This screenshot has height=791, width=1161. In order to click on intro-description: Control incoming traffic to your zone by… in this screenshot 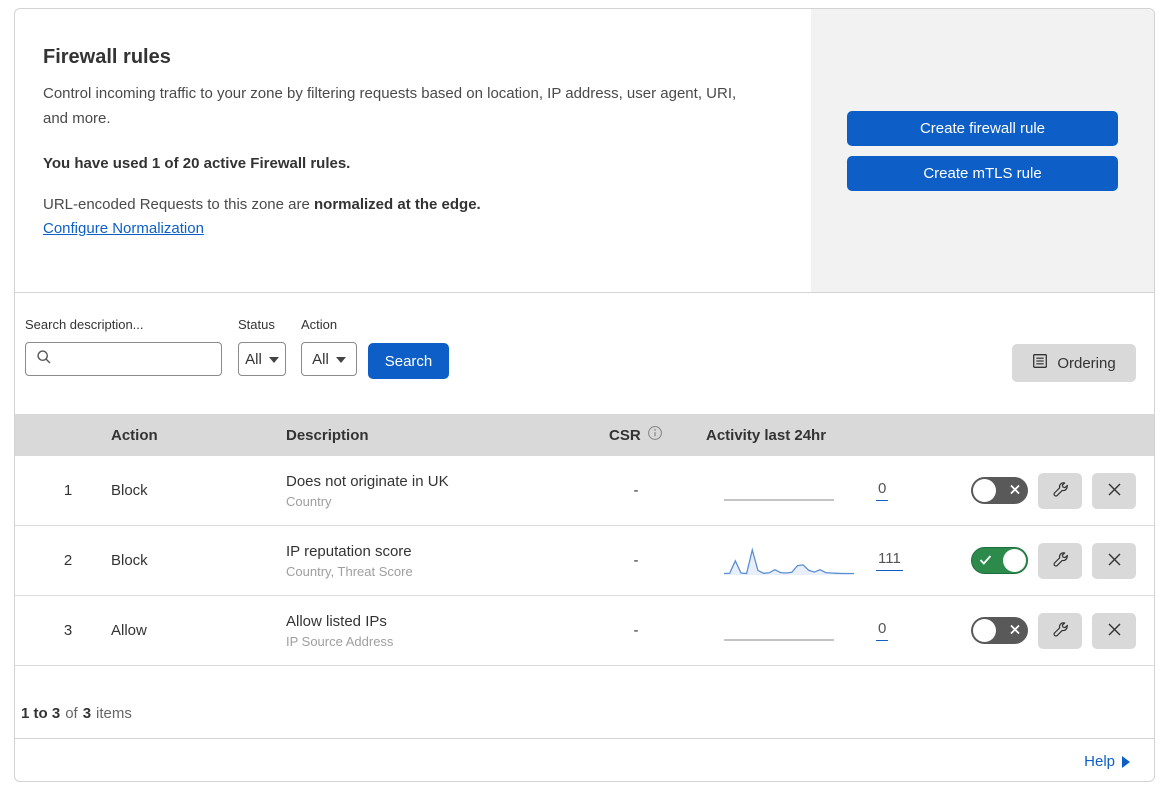, I will do `click(390, 106)`.